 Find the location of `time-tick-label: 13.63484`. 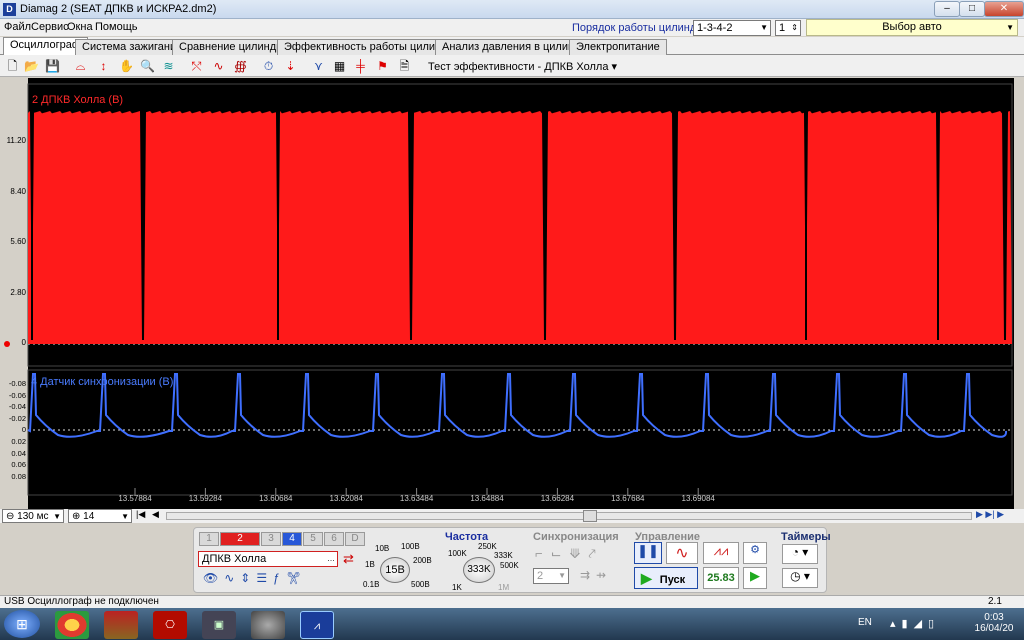

time-tick-label: 13.63484 is located at coordinates (416, 498).